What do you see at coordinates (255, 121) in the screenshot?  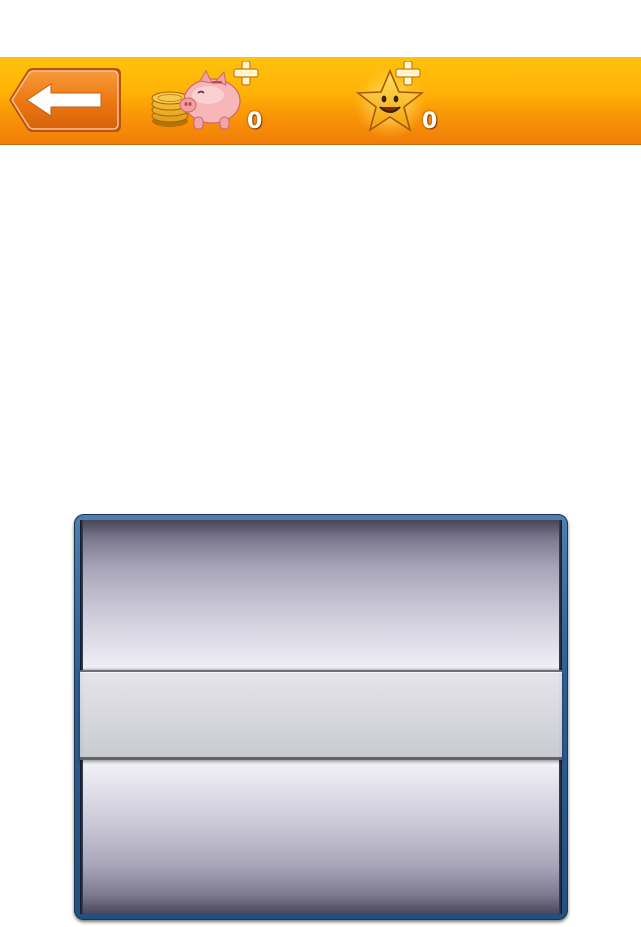 I see `coins-count: 0` at bounding box center [255, 121].